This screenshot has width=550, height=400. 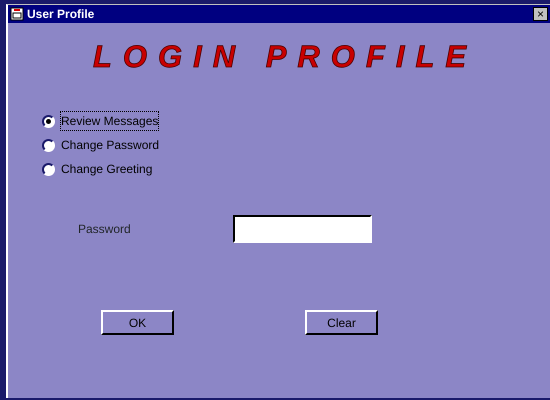 I want to click on radio-label: Review Messages, so click(x=109, y=121).